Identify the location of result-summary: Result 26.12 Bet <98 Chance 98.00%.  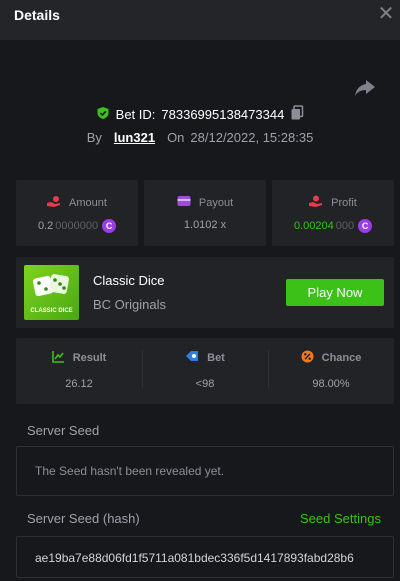
(205, 371).